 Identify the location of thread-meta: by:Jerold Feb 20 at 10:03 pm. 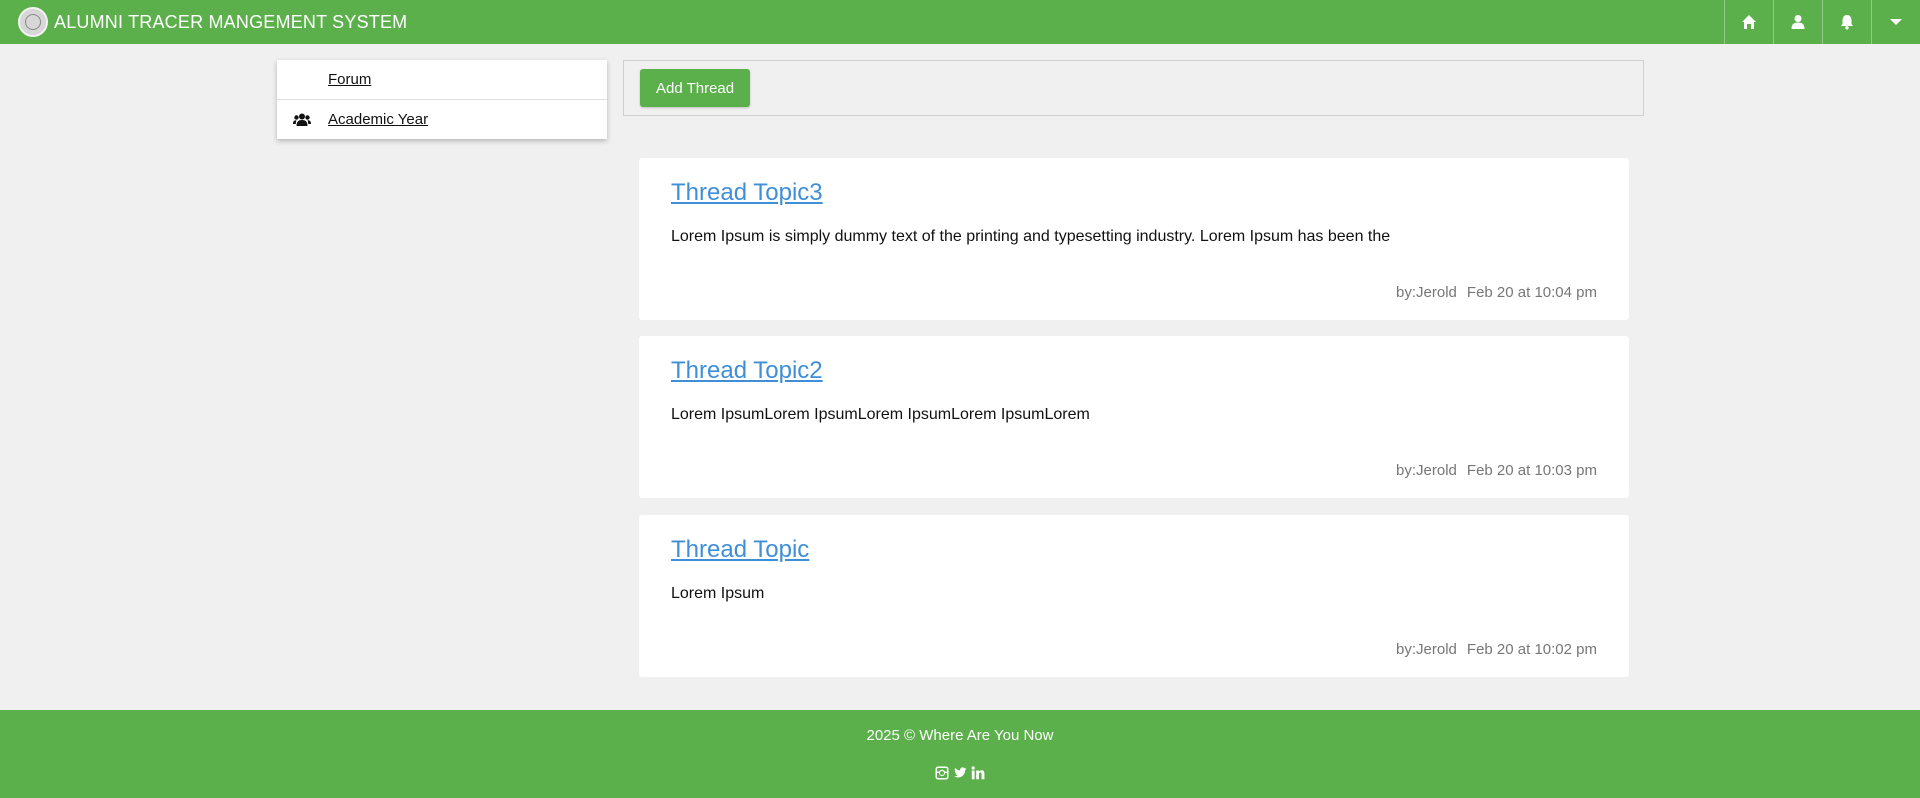
(1496, 470).